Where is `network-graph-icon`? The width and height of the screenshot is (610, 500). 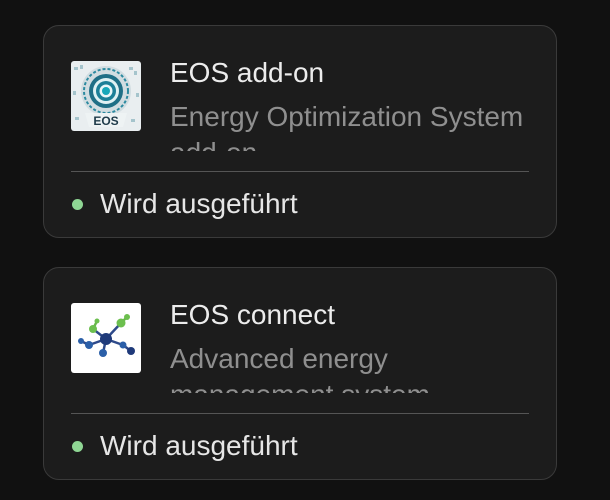 network-graph-icon is located at coordinates (106, 338).